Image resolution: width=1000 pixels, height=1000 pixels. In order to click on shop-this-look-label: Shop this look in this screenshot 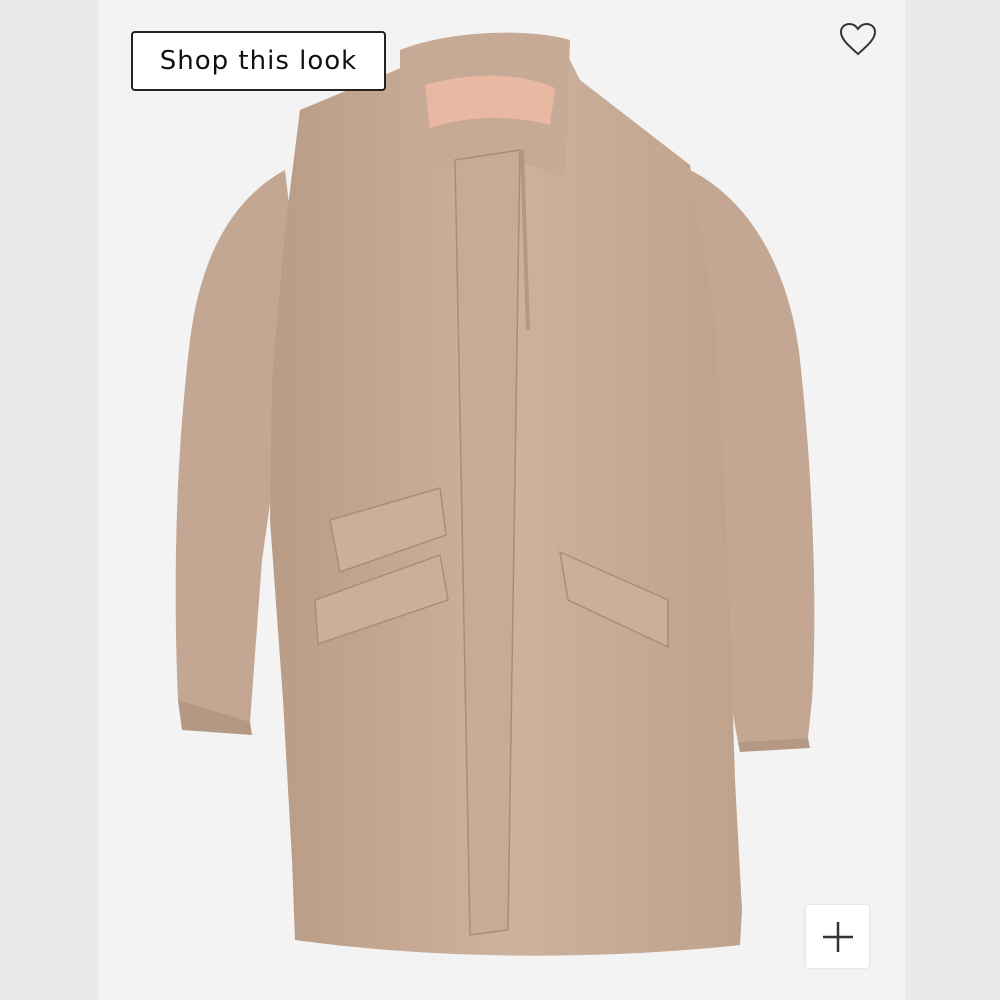, I will do `click(258, 61)`.